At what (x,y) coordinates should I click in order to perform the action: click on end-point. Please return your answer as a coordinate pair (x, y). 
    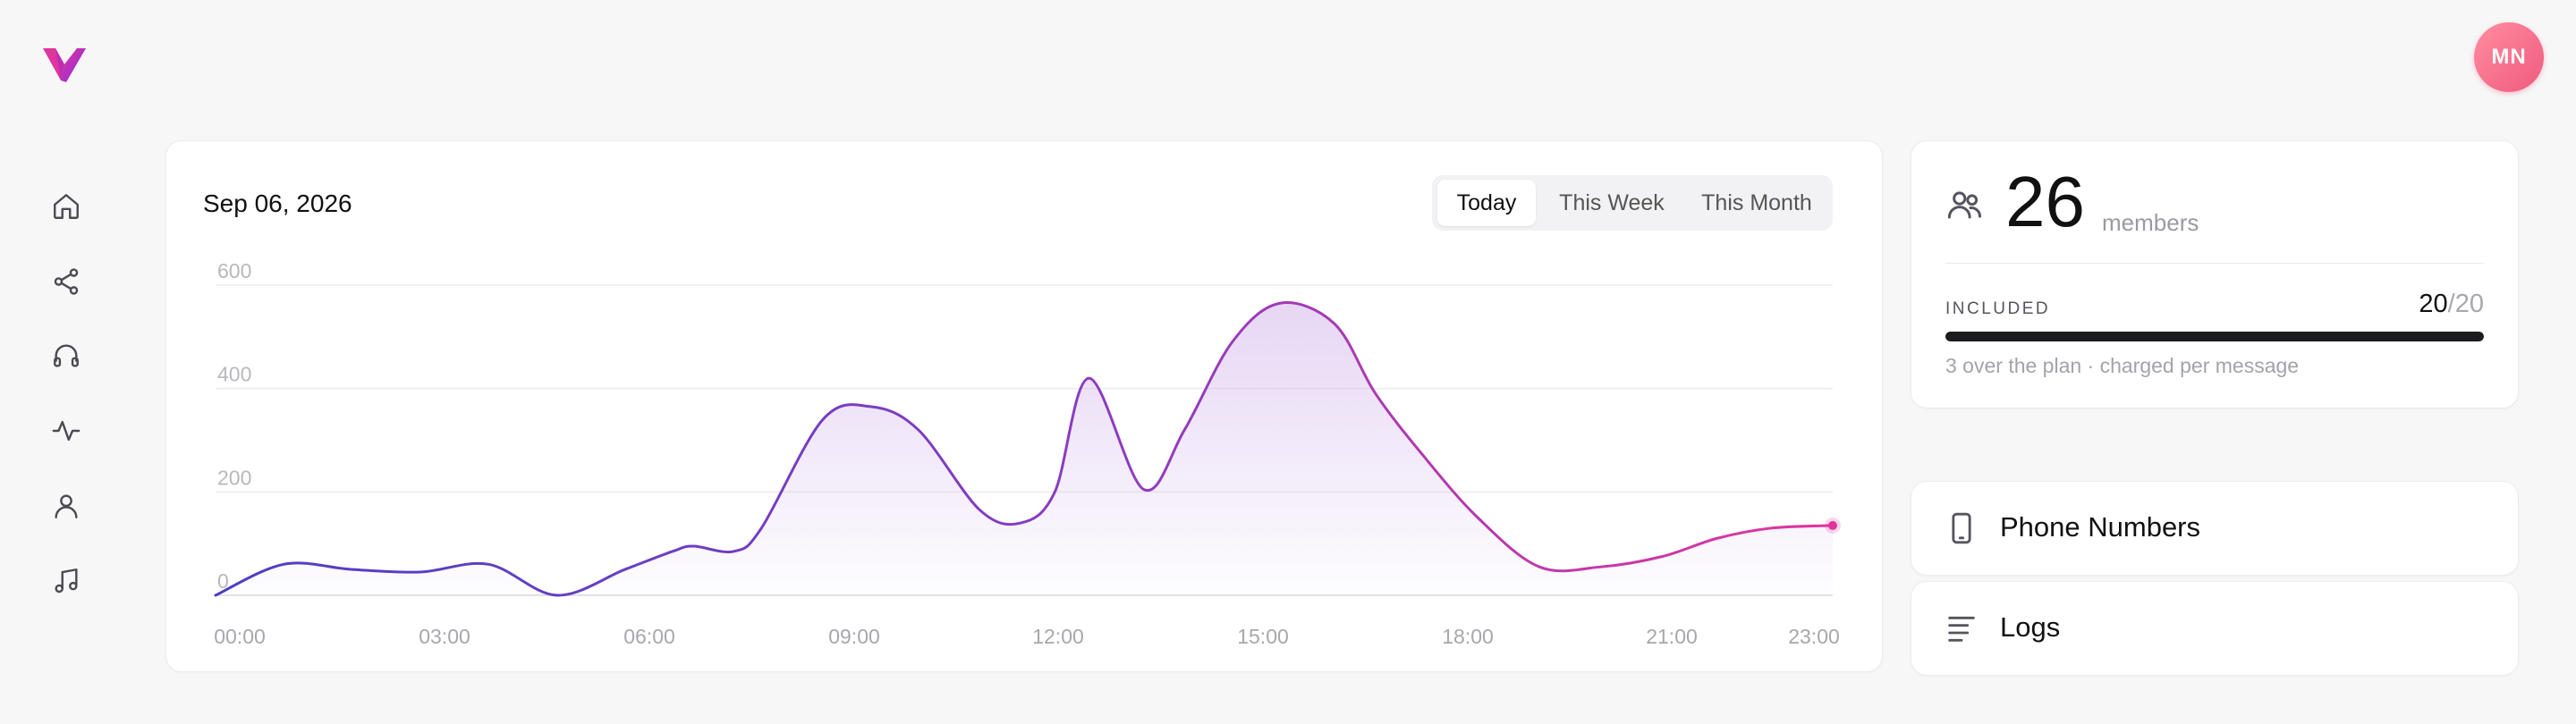
    Looking at the image, I should click on (1832, 525).